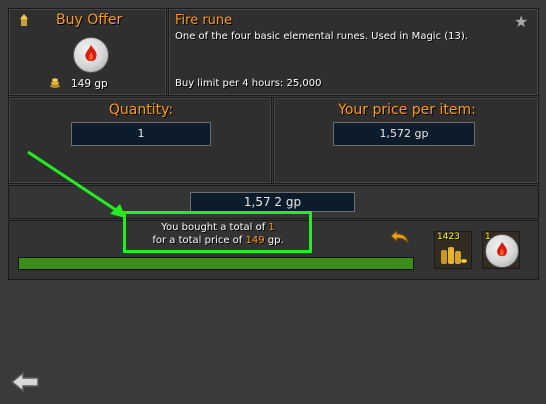 The image size is (546, 404). Describe the element at coordinates (25, 382) in the screenshot. I see `back-arrow-icon` at that location.